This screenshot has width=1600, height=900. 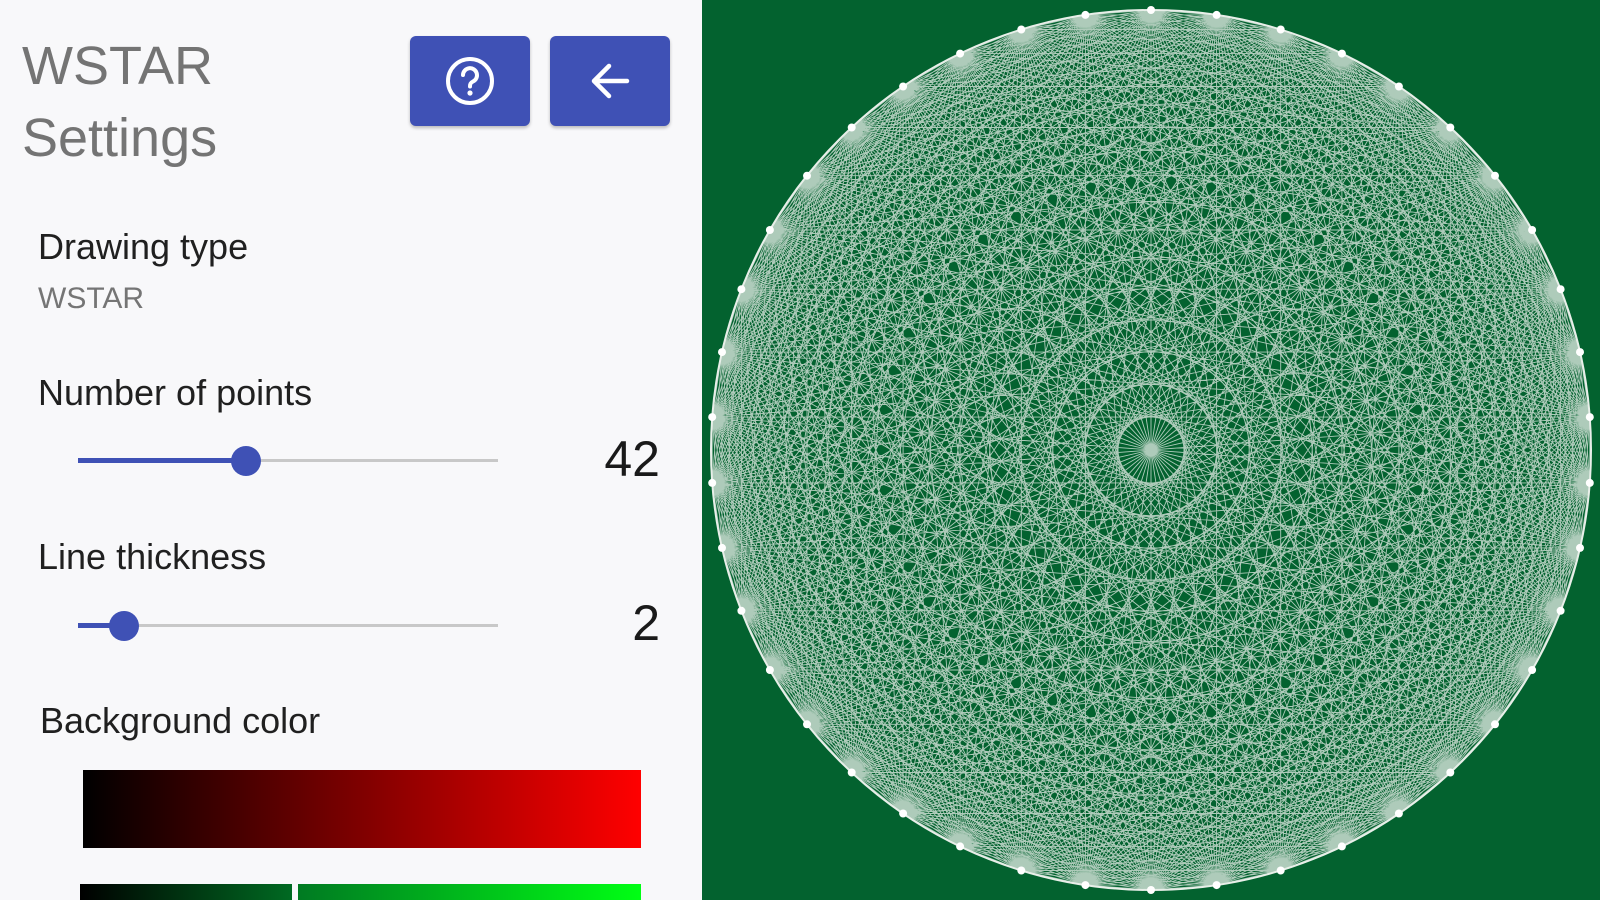 I want to click on drawing-type-value: WSTAR, so click(x=91, y=299).